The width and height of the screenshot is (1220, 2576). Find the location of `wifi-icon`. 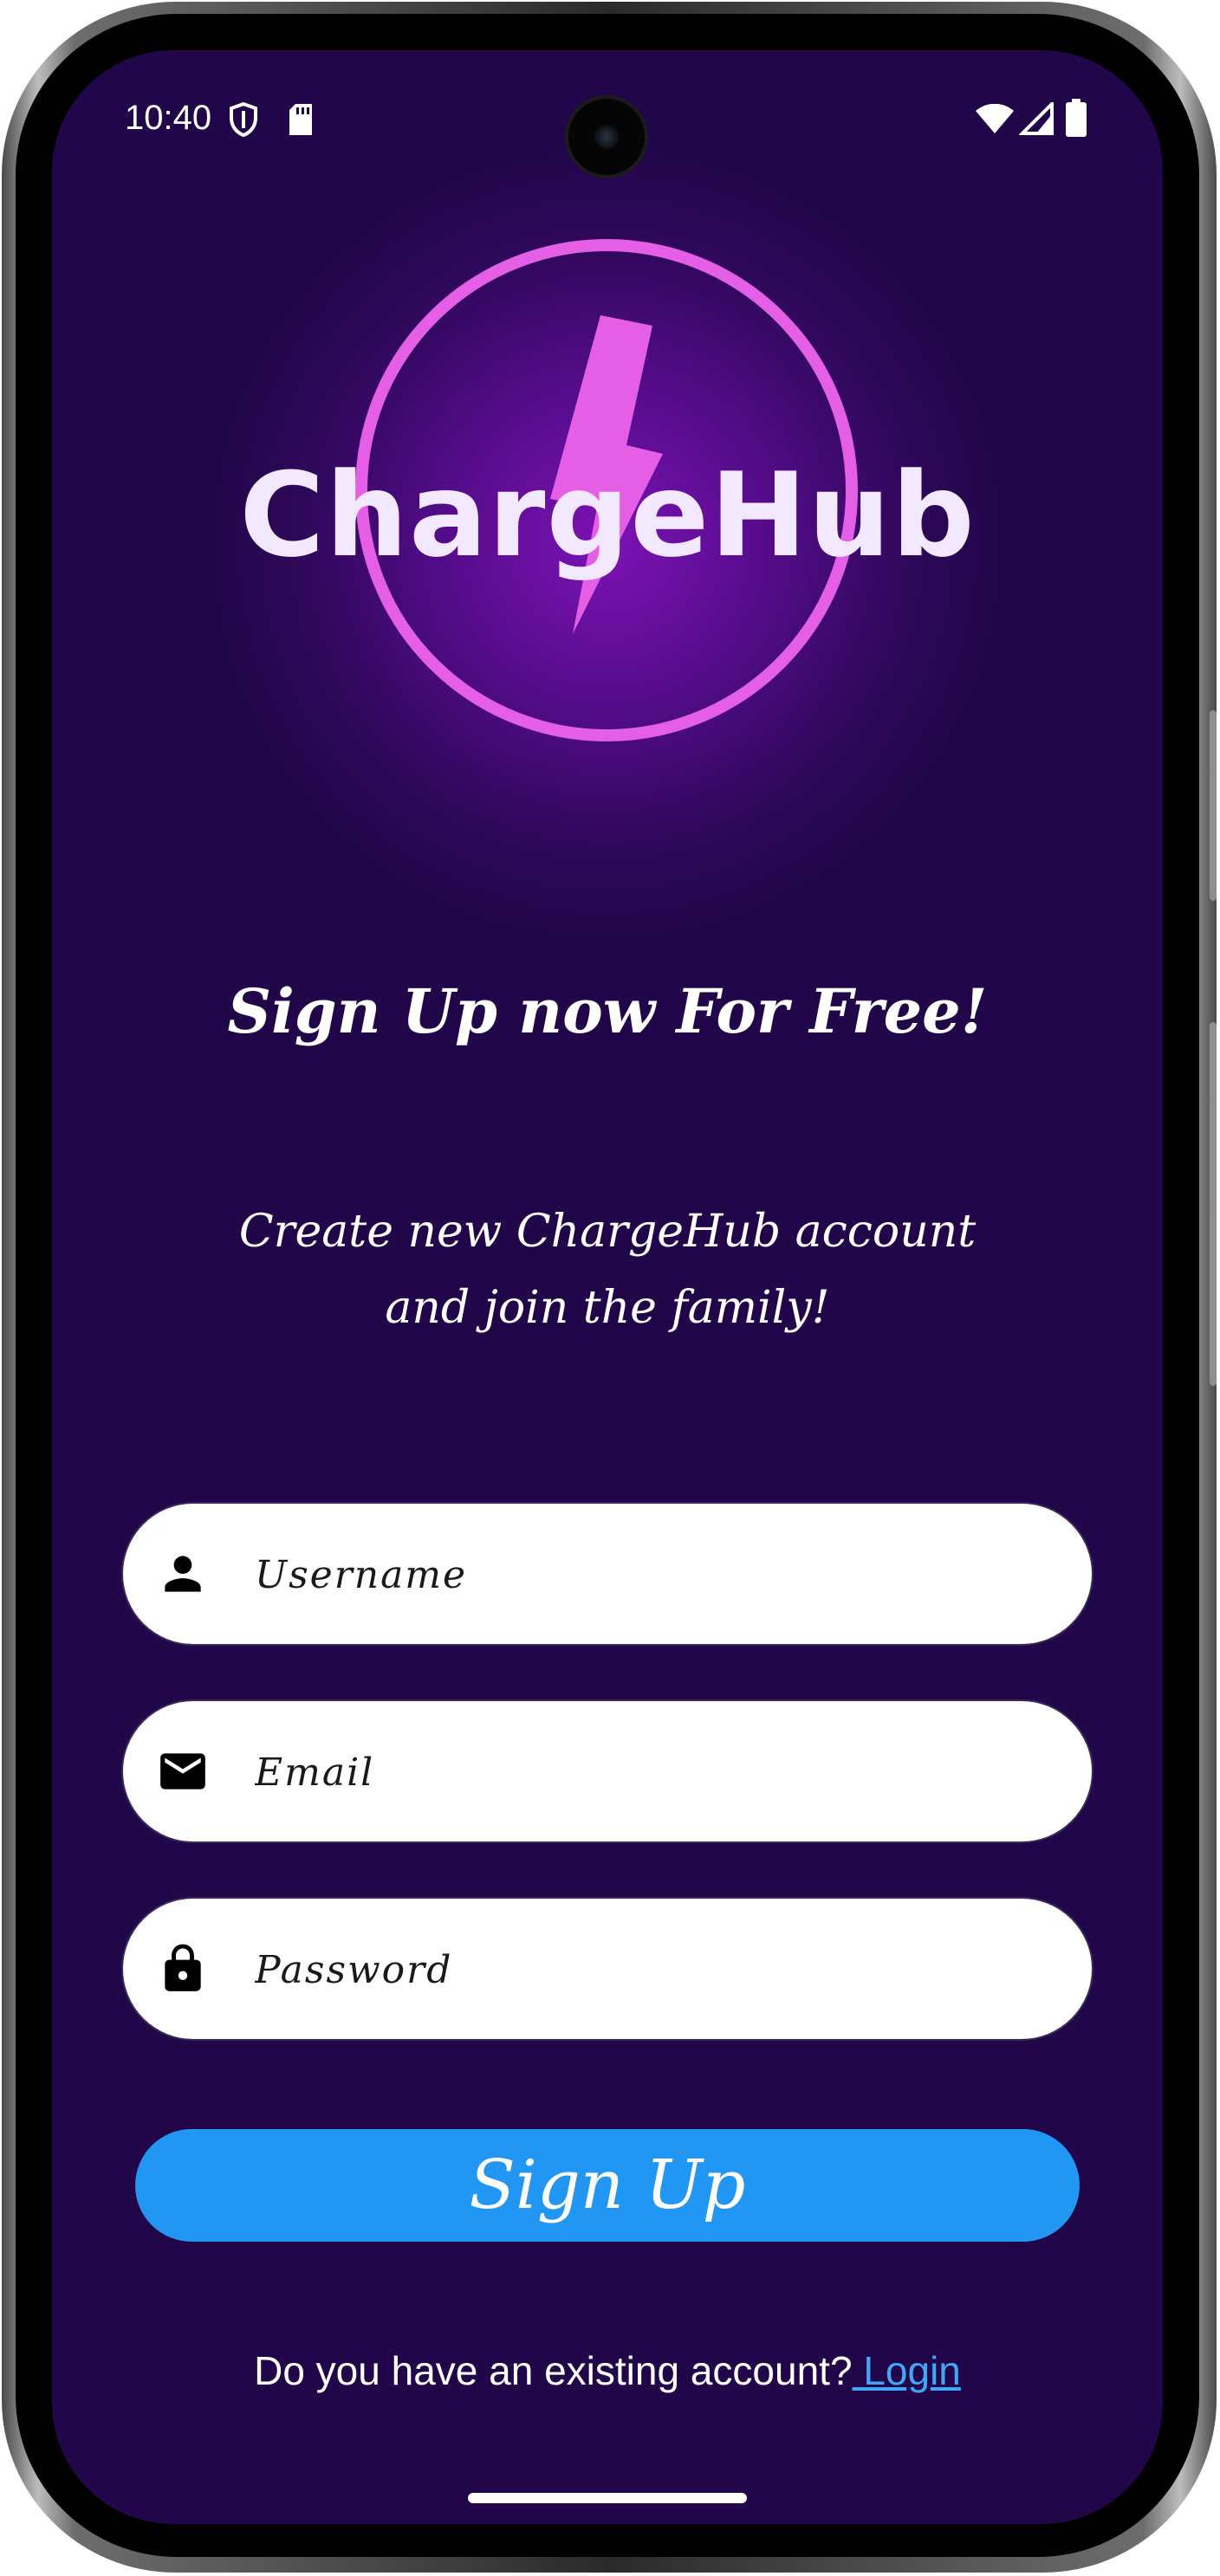

wifi-icon is located at coordinates (995, 118).